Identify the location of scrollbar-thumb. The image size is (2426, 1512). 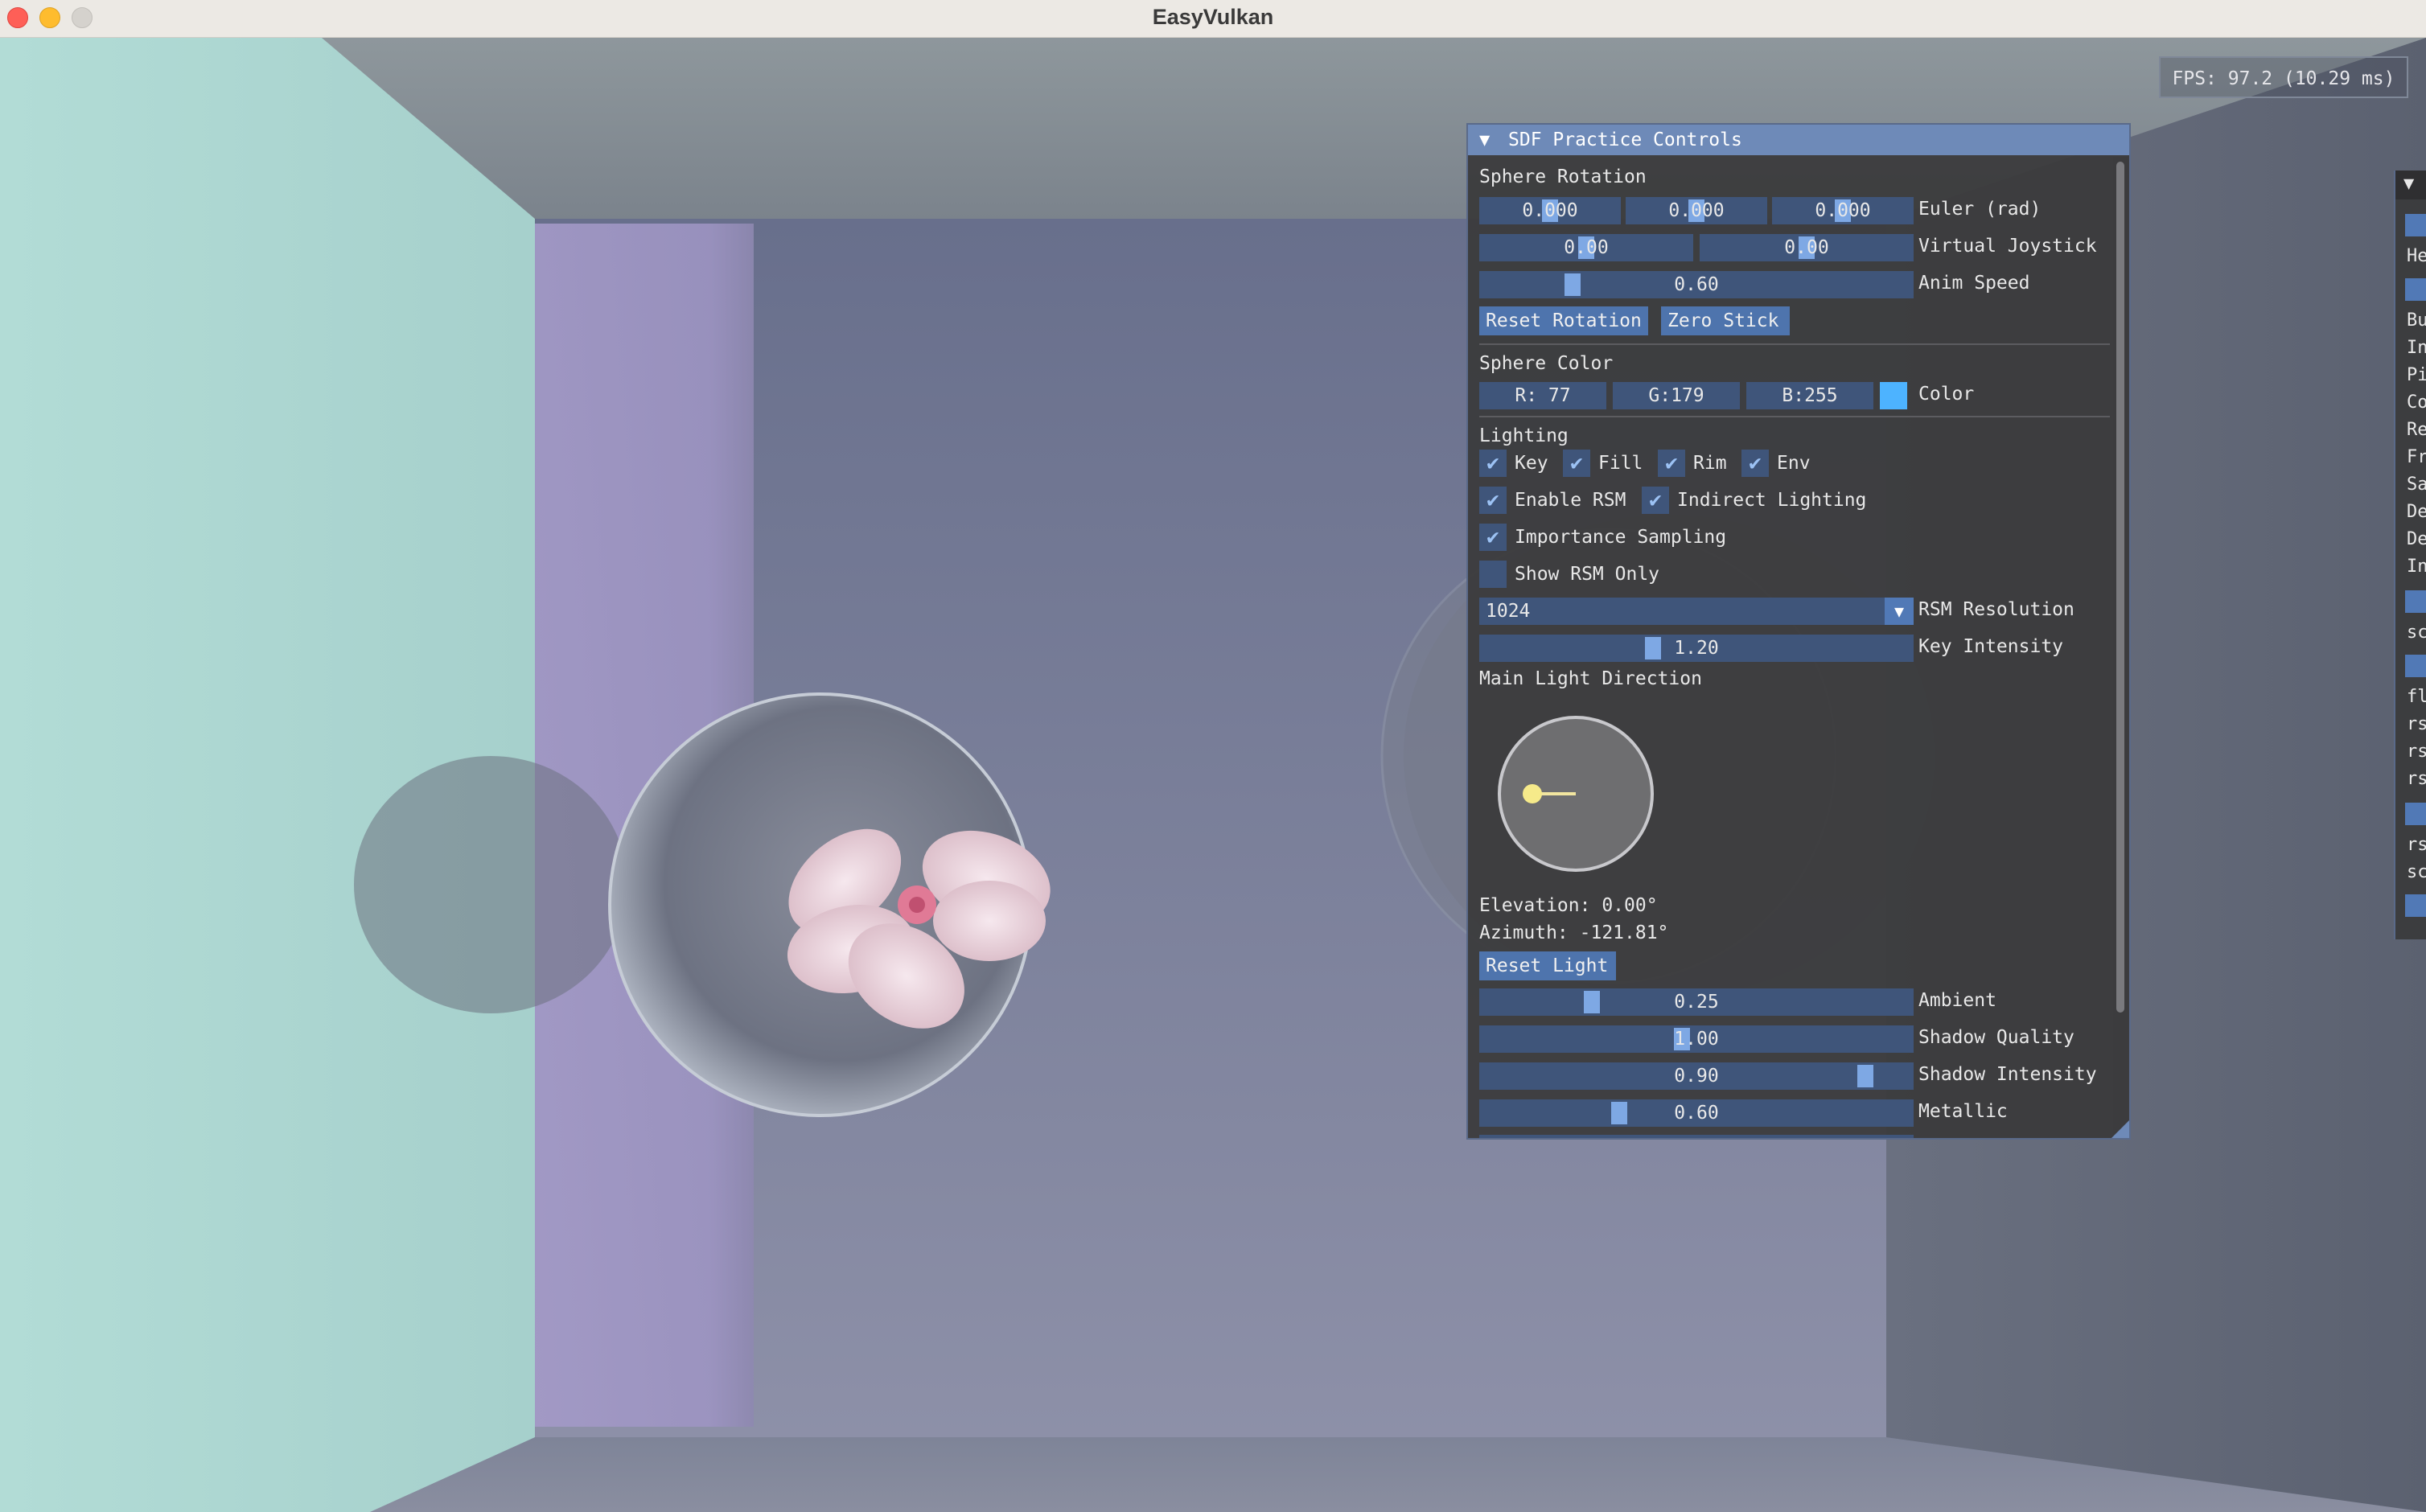
(2120, 588).